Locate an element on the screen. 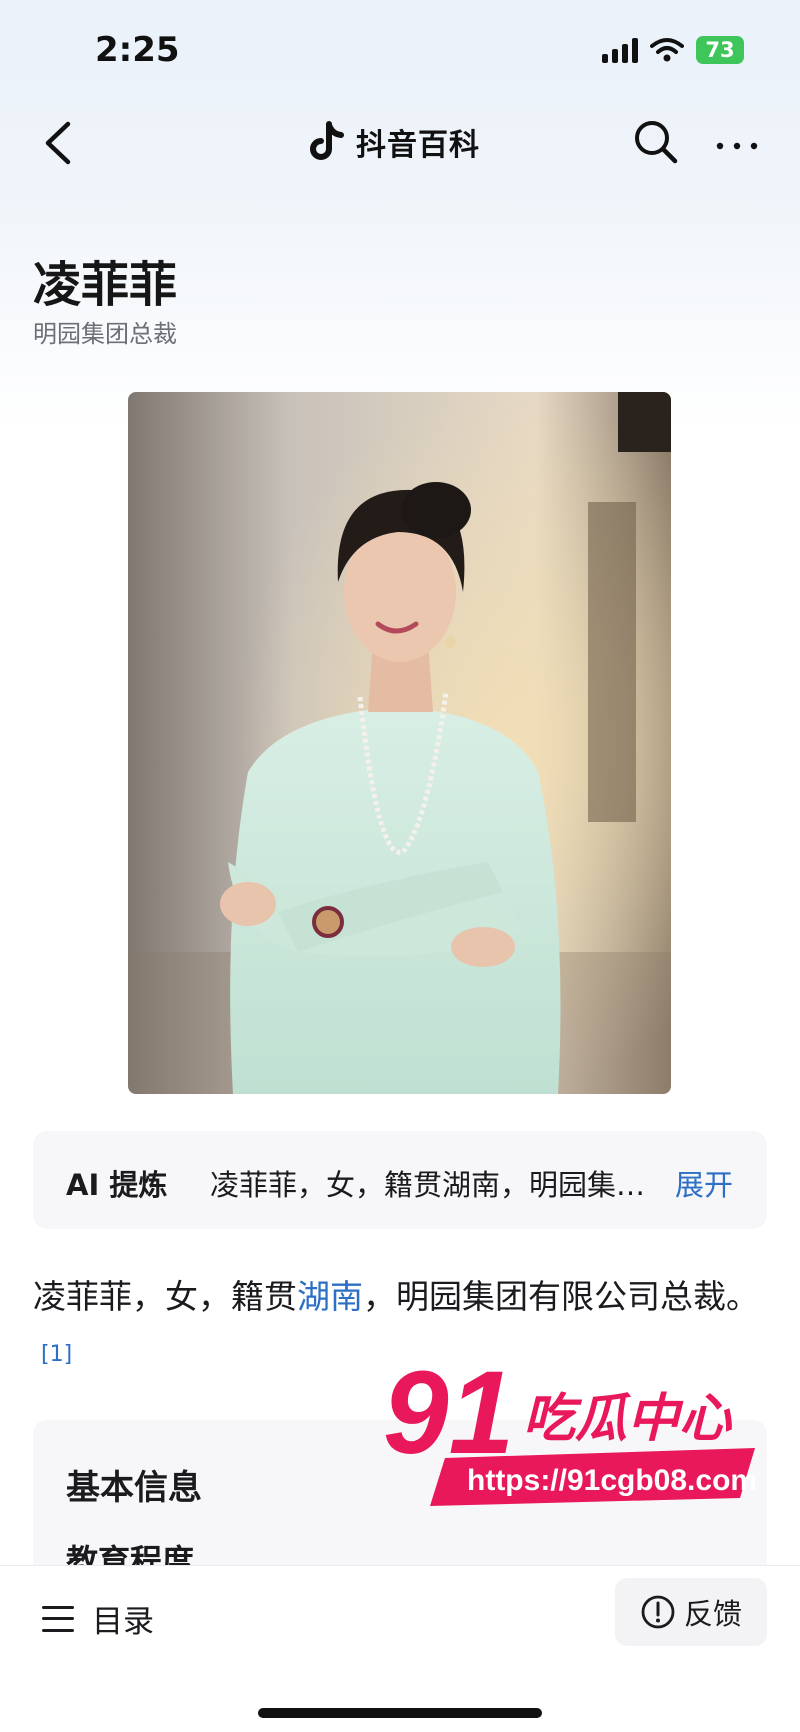 This screenshot has width=800, height=1732. more-dots-icon is located at coordinates (737, 146).